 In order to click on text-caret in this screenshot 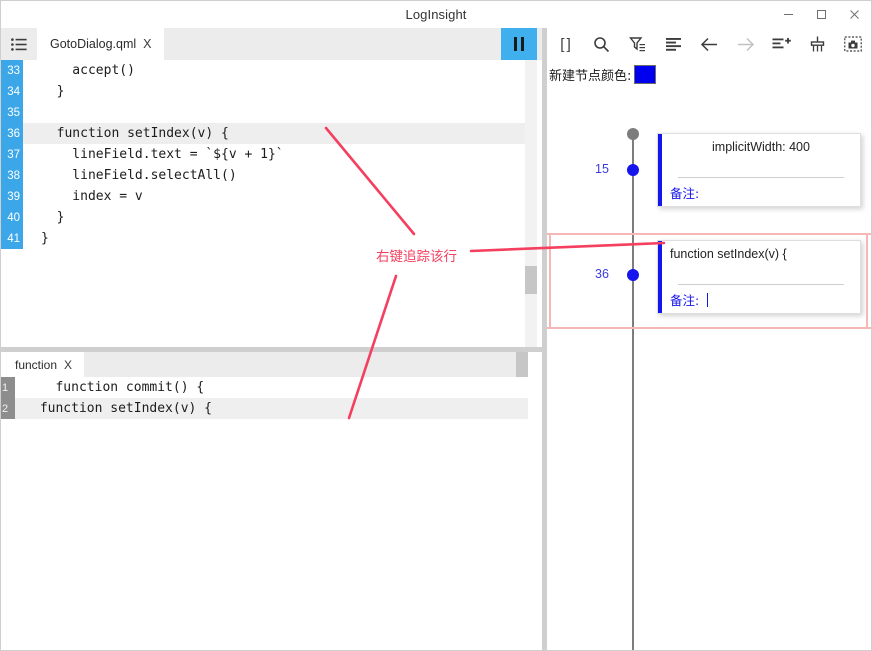, I will do `click(708, 299)`.